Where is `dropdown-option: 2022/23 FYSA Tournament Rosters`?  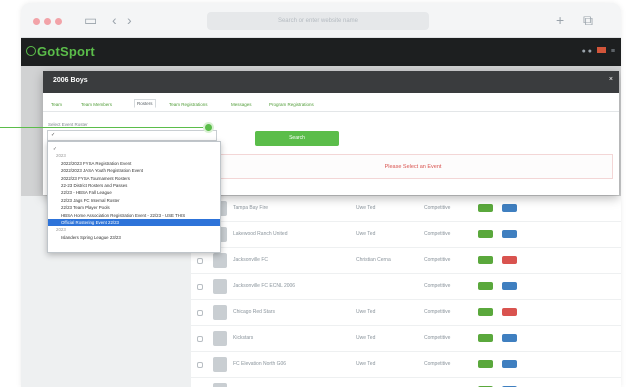
dropdown-option: 2022/23 FYSA Tournament Rosters is located at coordinates (134, 178).